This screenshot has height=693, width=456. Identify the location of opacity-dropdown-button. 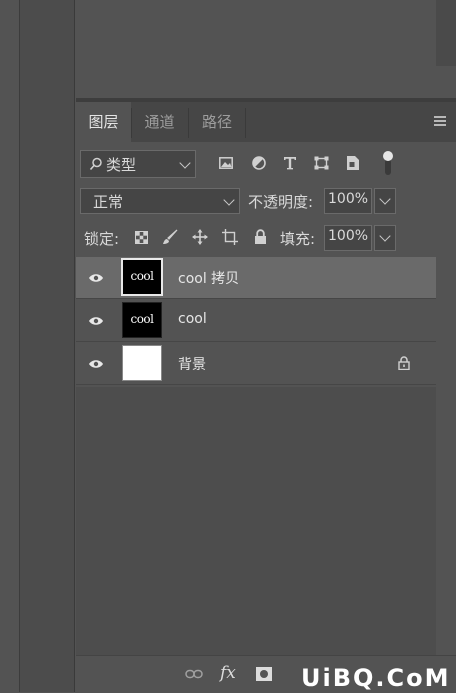
(385, 201).